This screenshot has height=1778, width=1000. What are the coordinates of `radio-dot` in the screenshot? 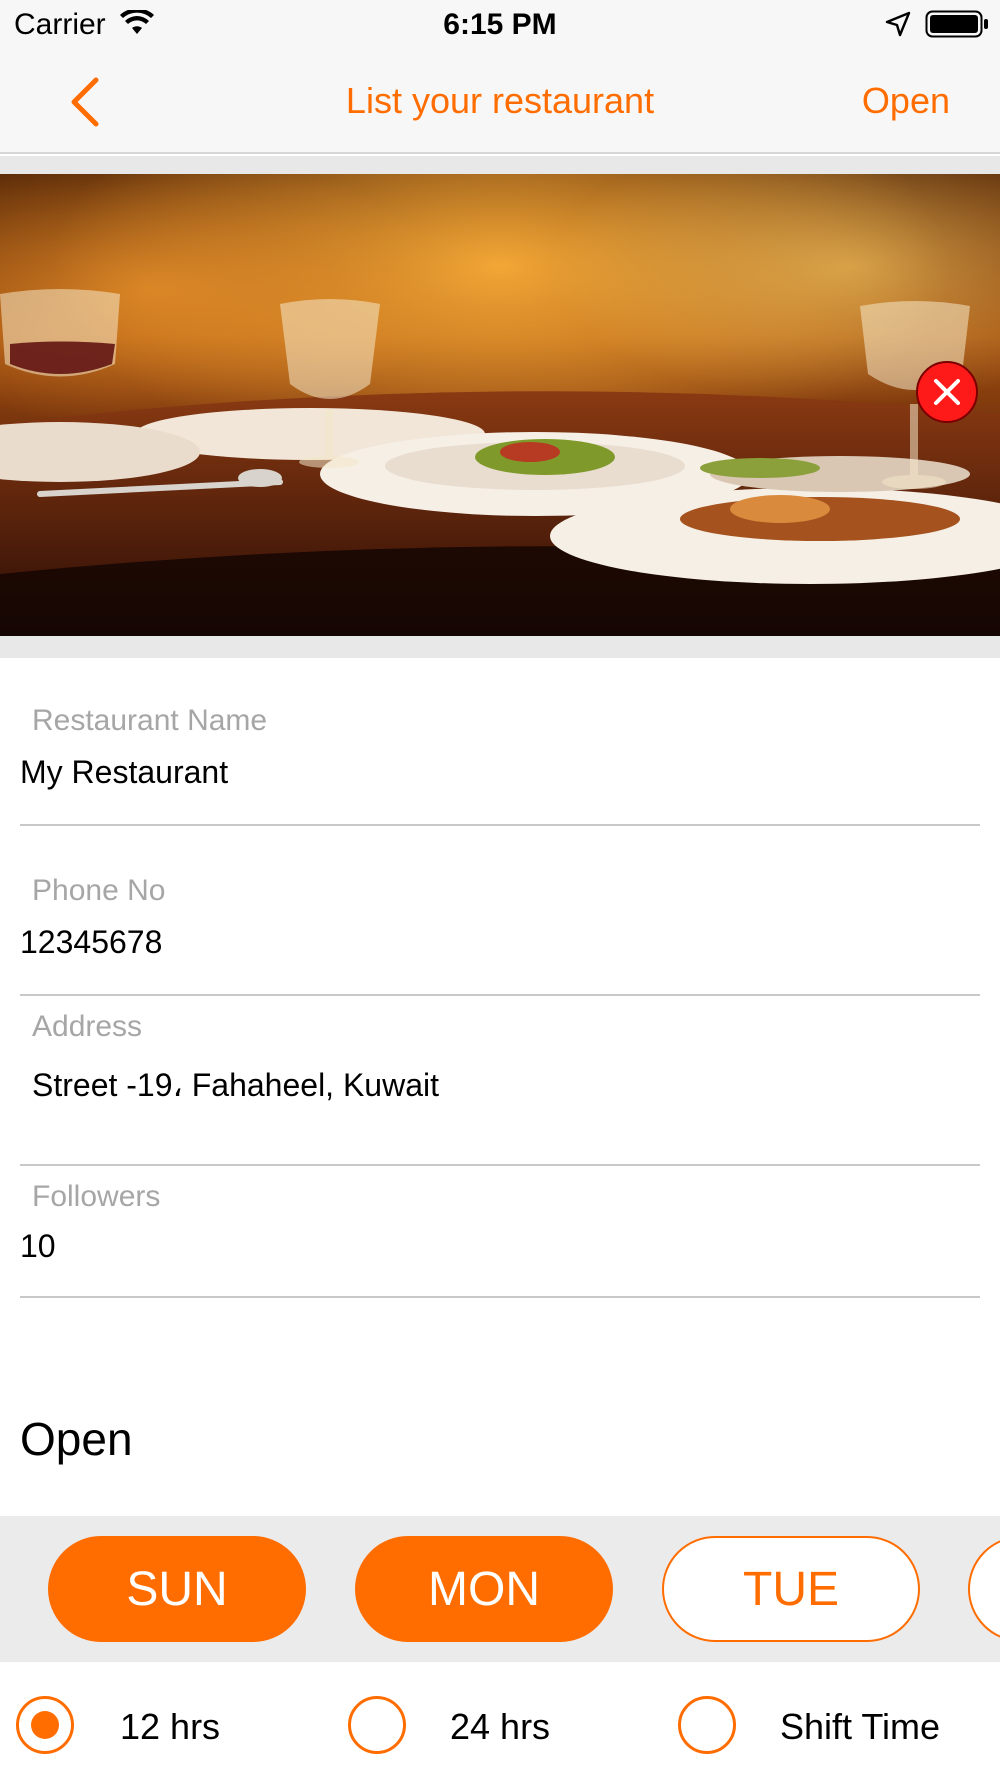 It's located at (45, 1725).